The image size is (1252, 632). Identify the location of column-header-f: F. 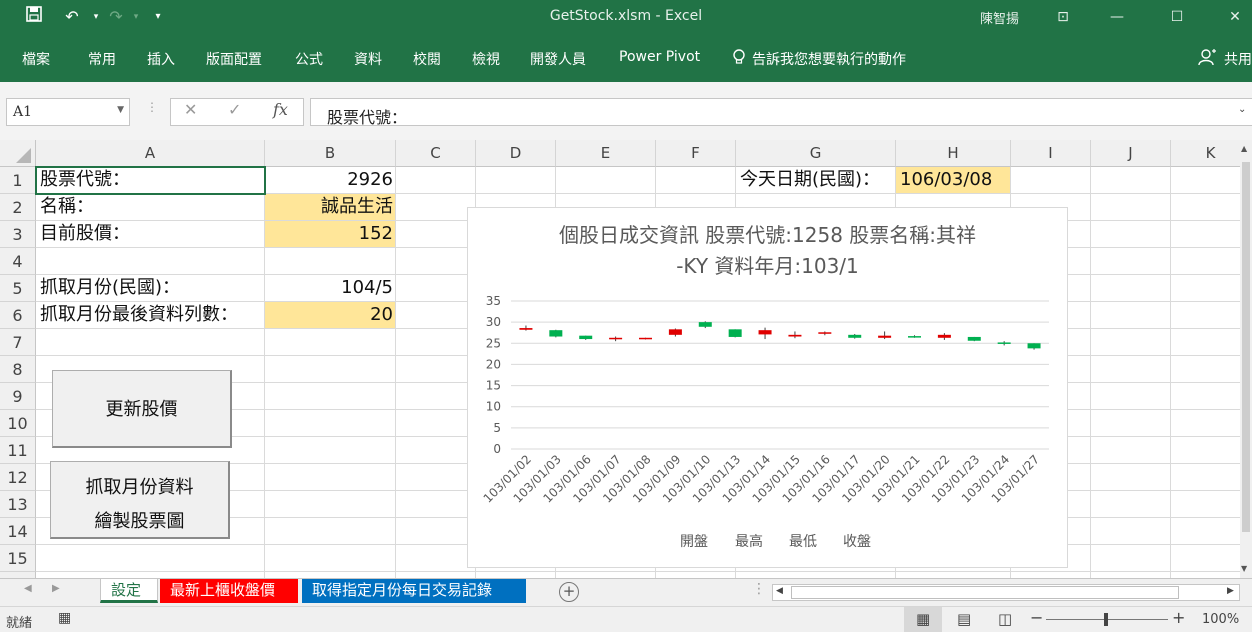
(696, 153).